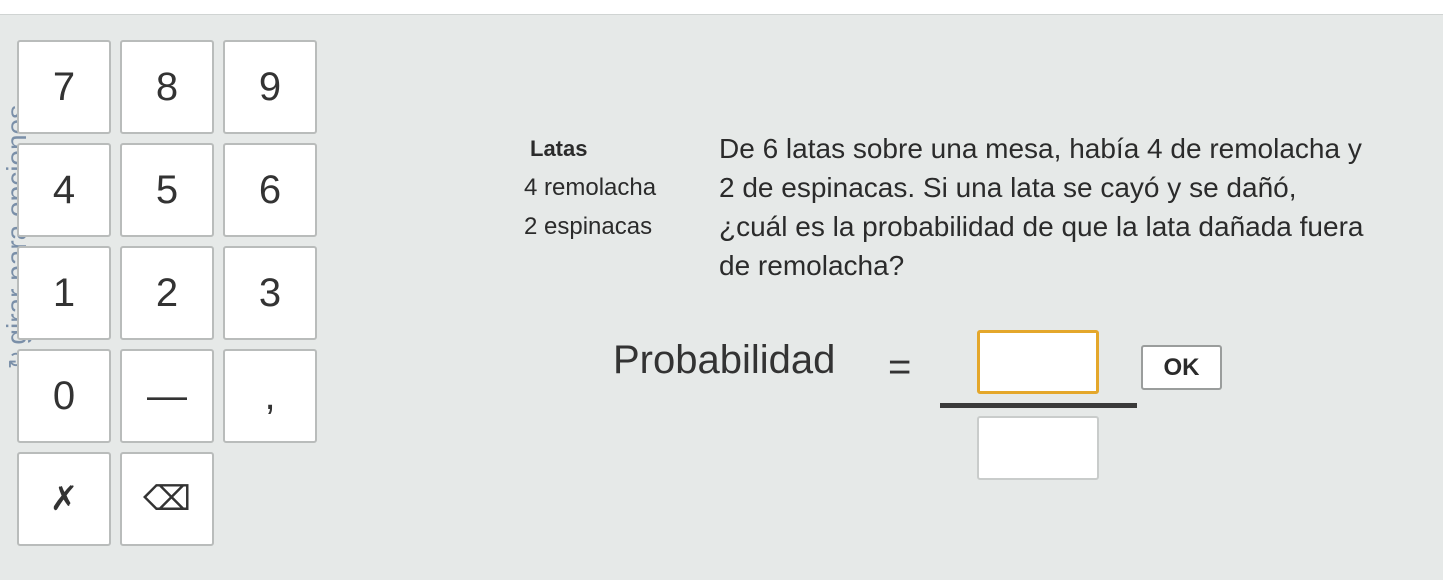  I want to click on key-9: 9, so click(270, 87).